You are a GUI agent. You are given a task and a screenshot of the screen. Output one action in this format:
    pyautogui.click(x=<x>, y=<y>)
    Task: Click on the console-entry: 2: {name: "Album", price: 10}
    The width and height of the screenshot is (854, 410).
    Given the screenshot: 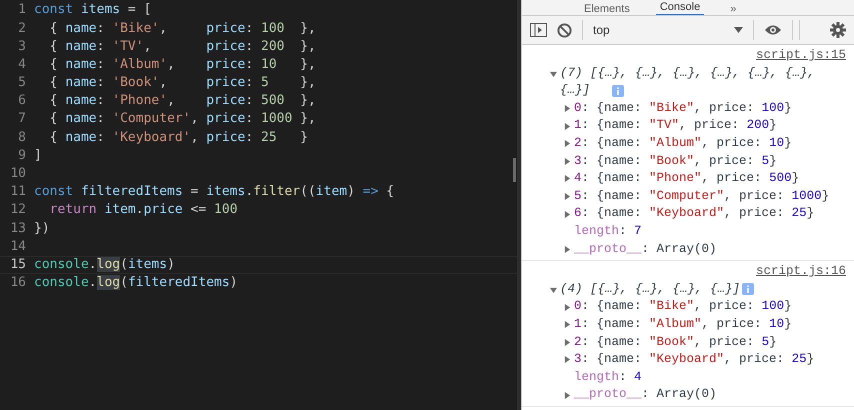 What is the action you would take?
    pyautogui.click(x=683, y=143)
    